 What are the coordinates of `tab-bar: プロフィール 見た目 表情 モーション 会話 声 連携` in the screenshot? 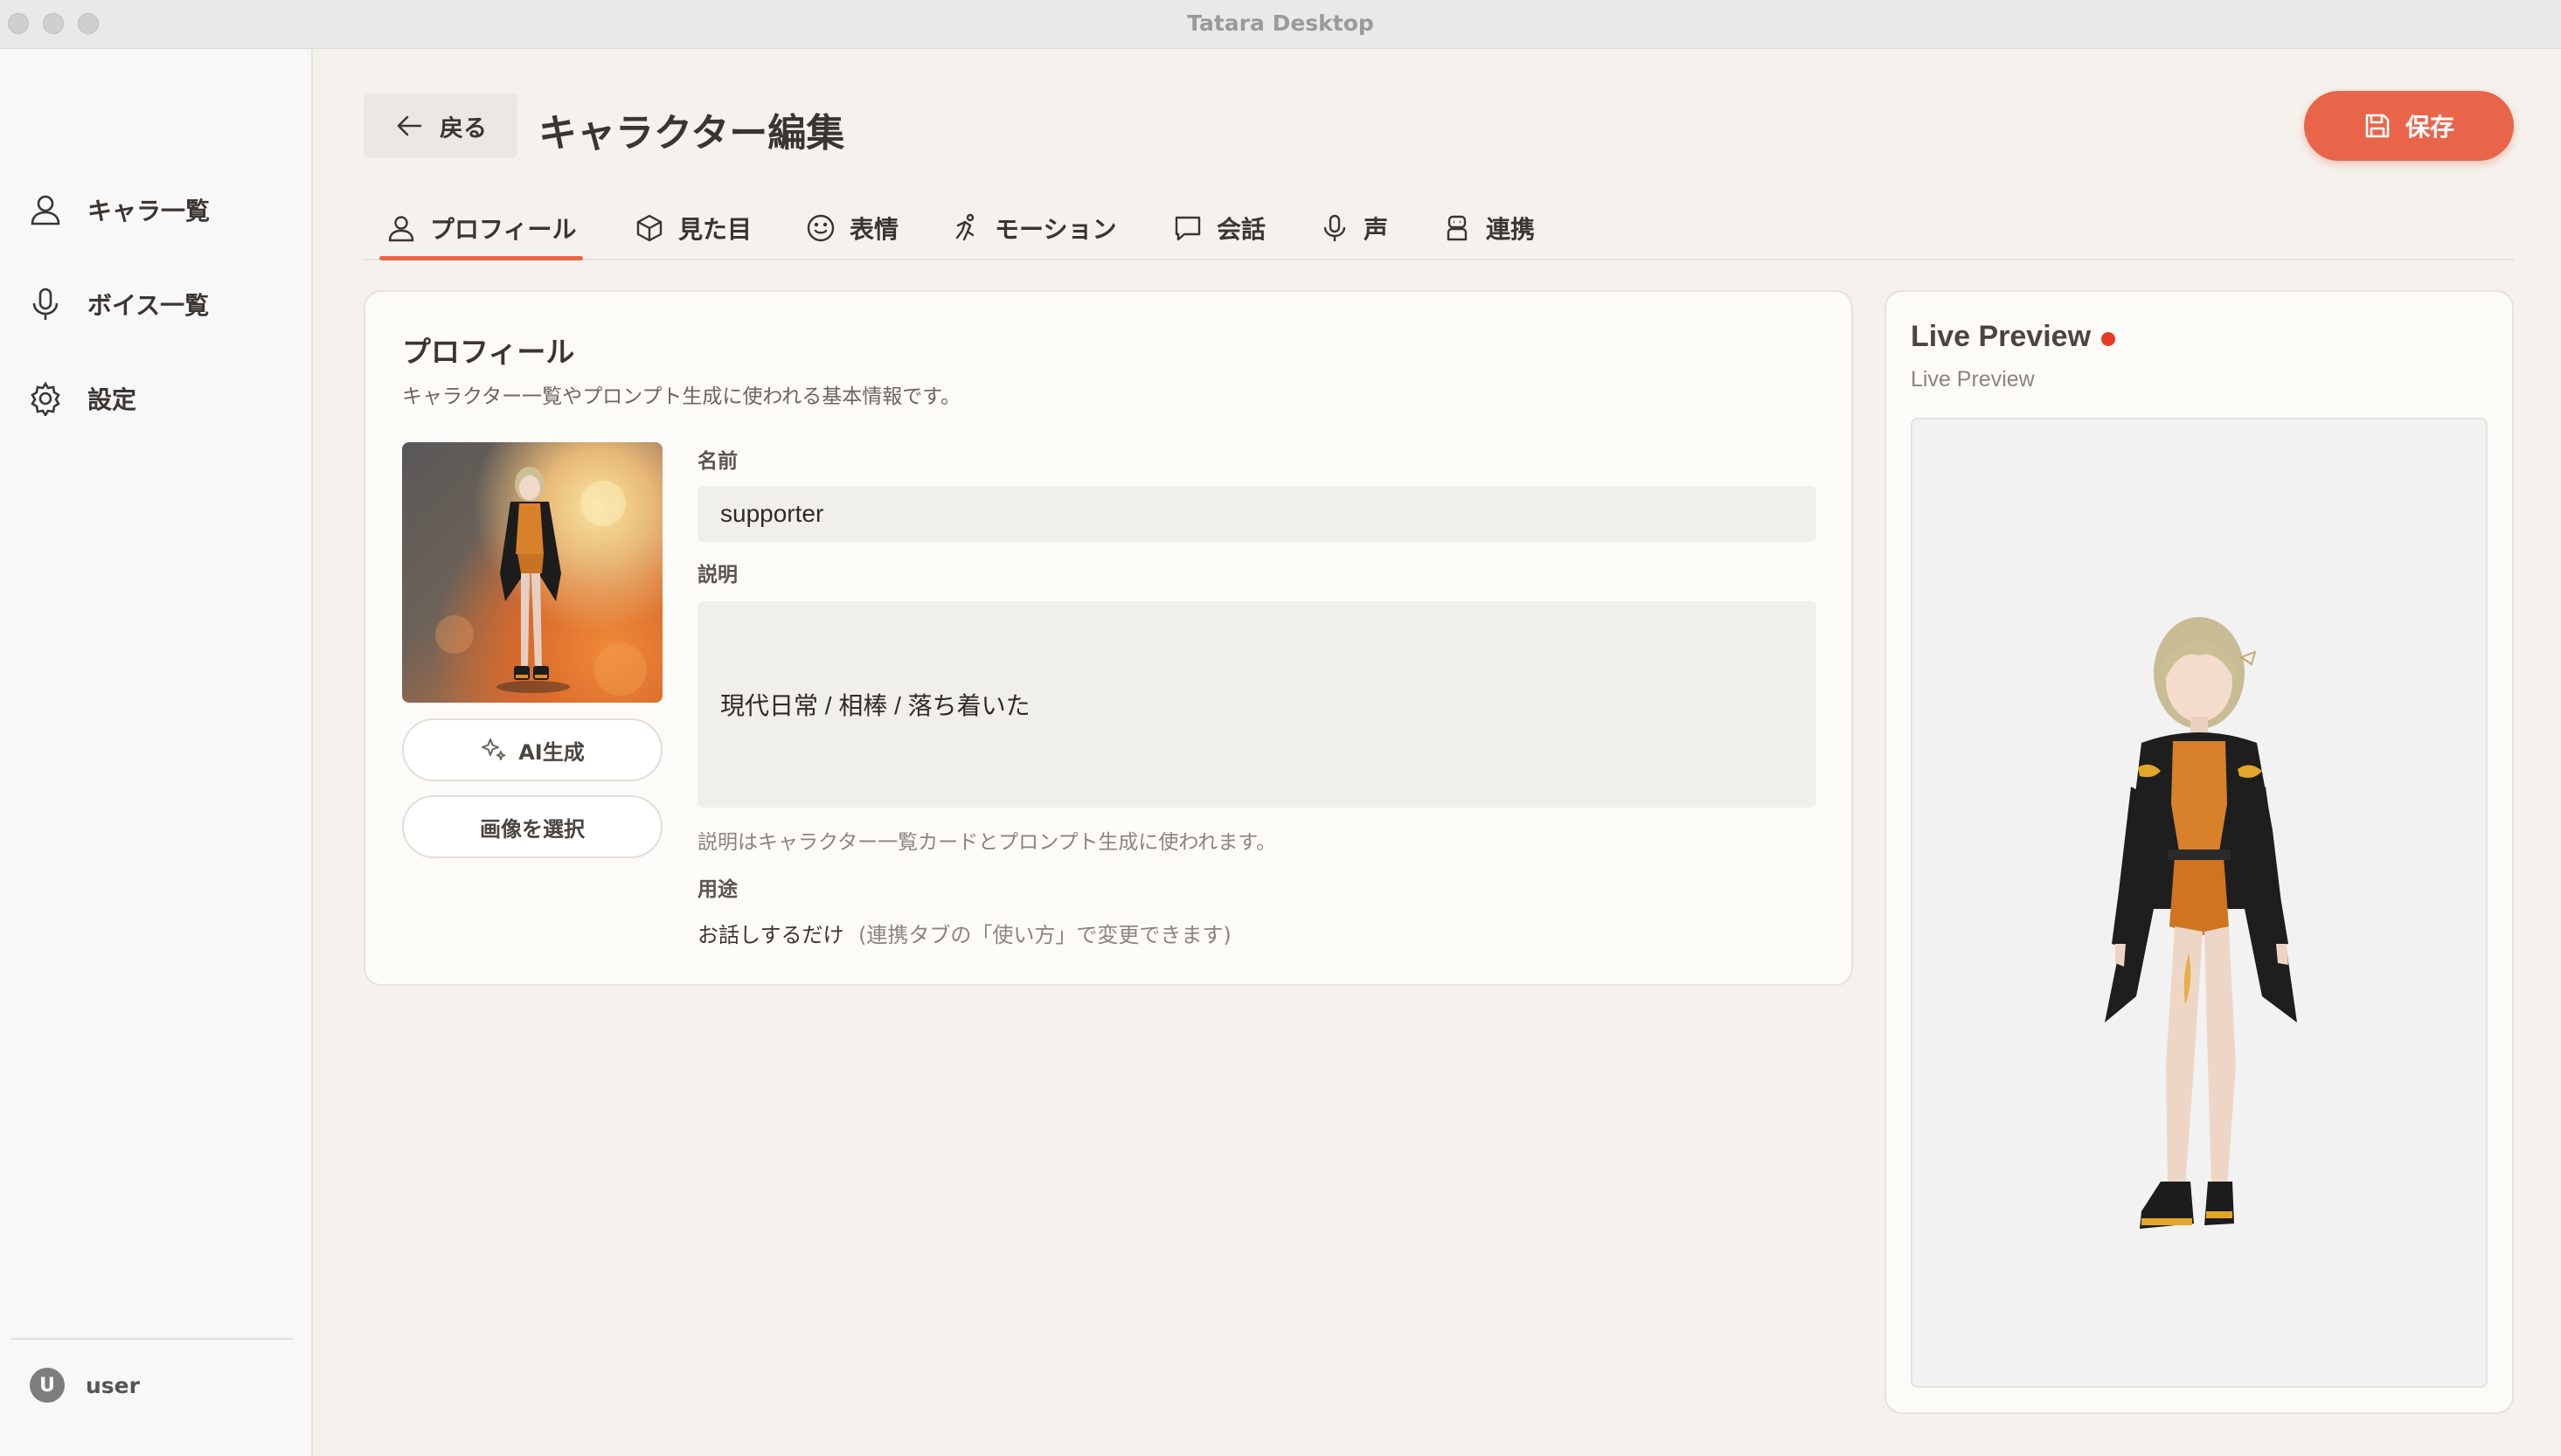 It's located at (1439, 229).